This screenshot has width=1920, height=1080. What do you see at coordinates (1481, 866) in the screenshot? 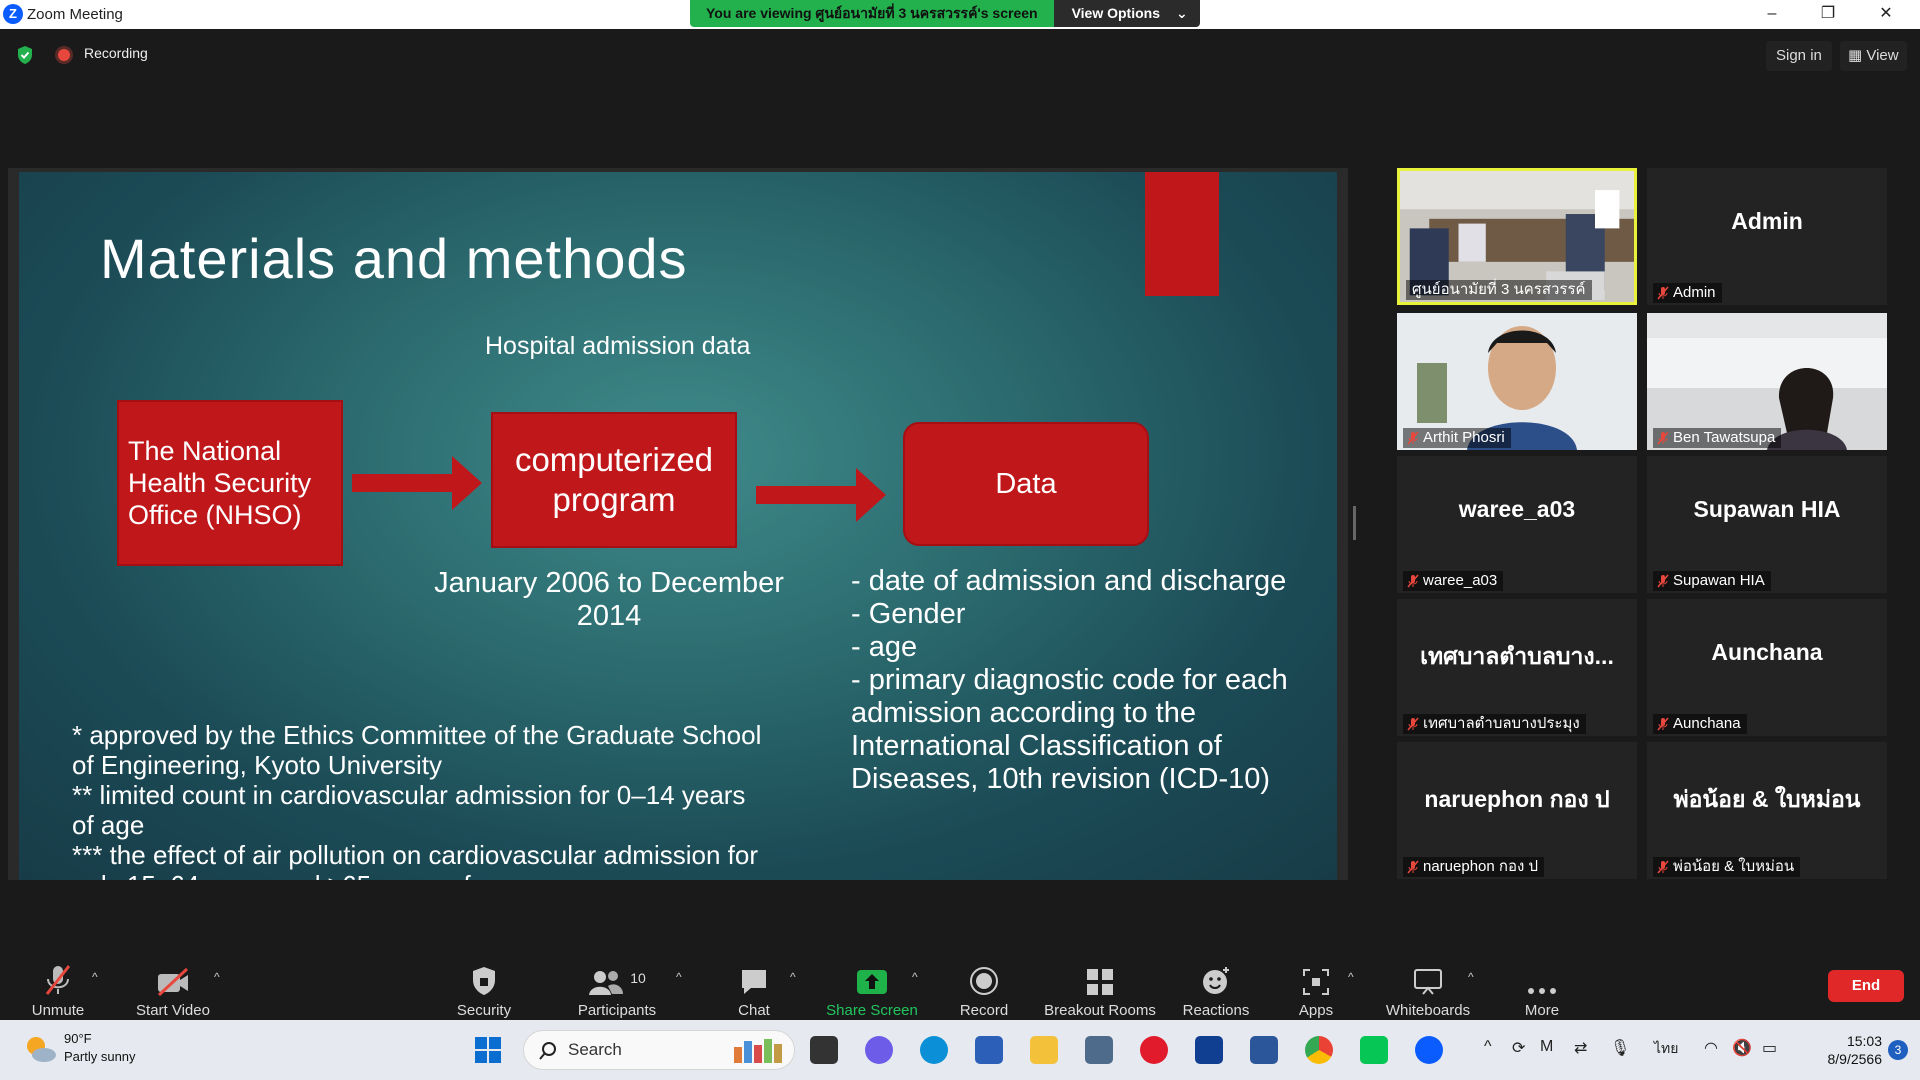
I see `participant-label-text: naruephon กอง ป` at bounding box center [1481, 866].